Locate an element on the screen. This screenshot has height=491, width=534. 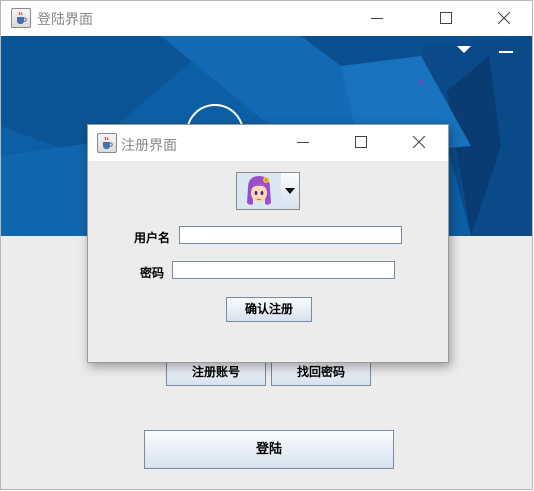
confirm-register-button: 确认注册 is located at coordinates (269, 309).